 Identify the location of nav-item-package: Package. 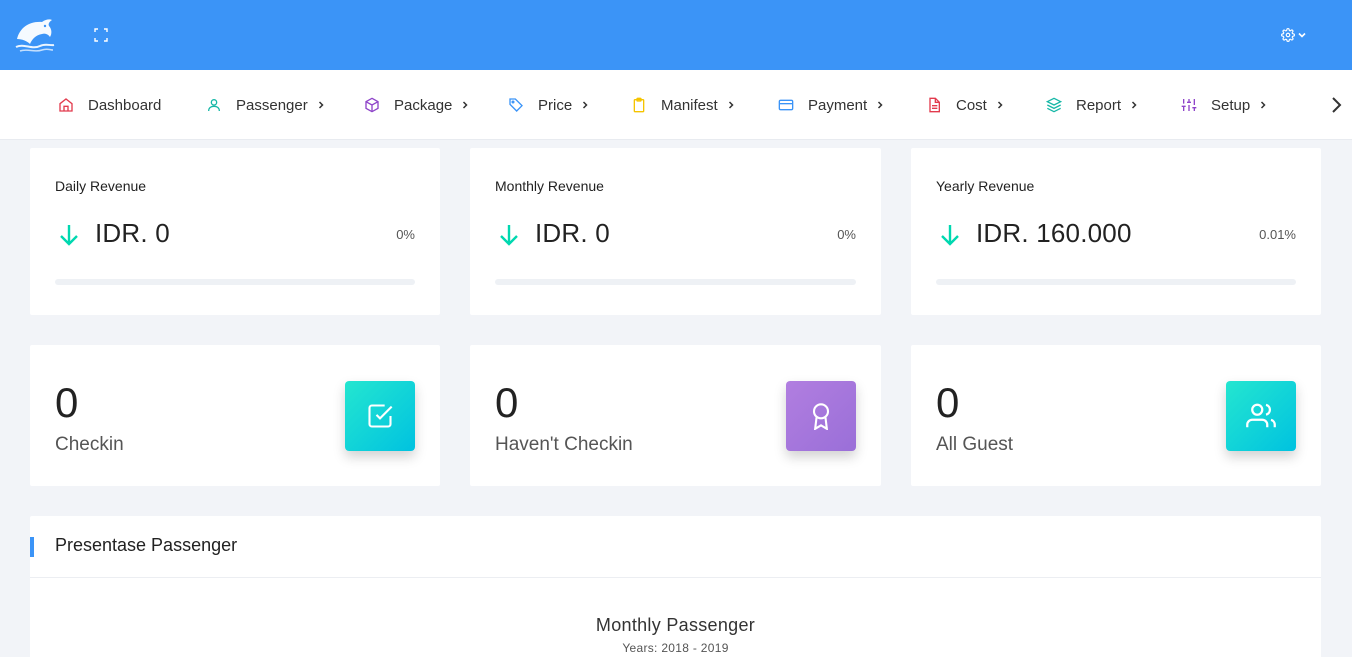
(417, 105).